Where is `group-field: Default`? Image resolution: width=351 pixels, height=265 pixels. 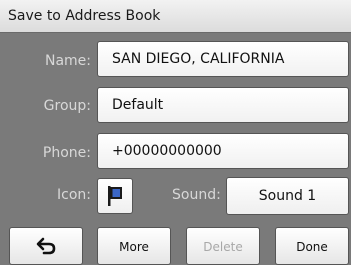 group-field: Default is located at coordinates (223, 105).